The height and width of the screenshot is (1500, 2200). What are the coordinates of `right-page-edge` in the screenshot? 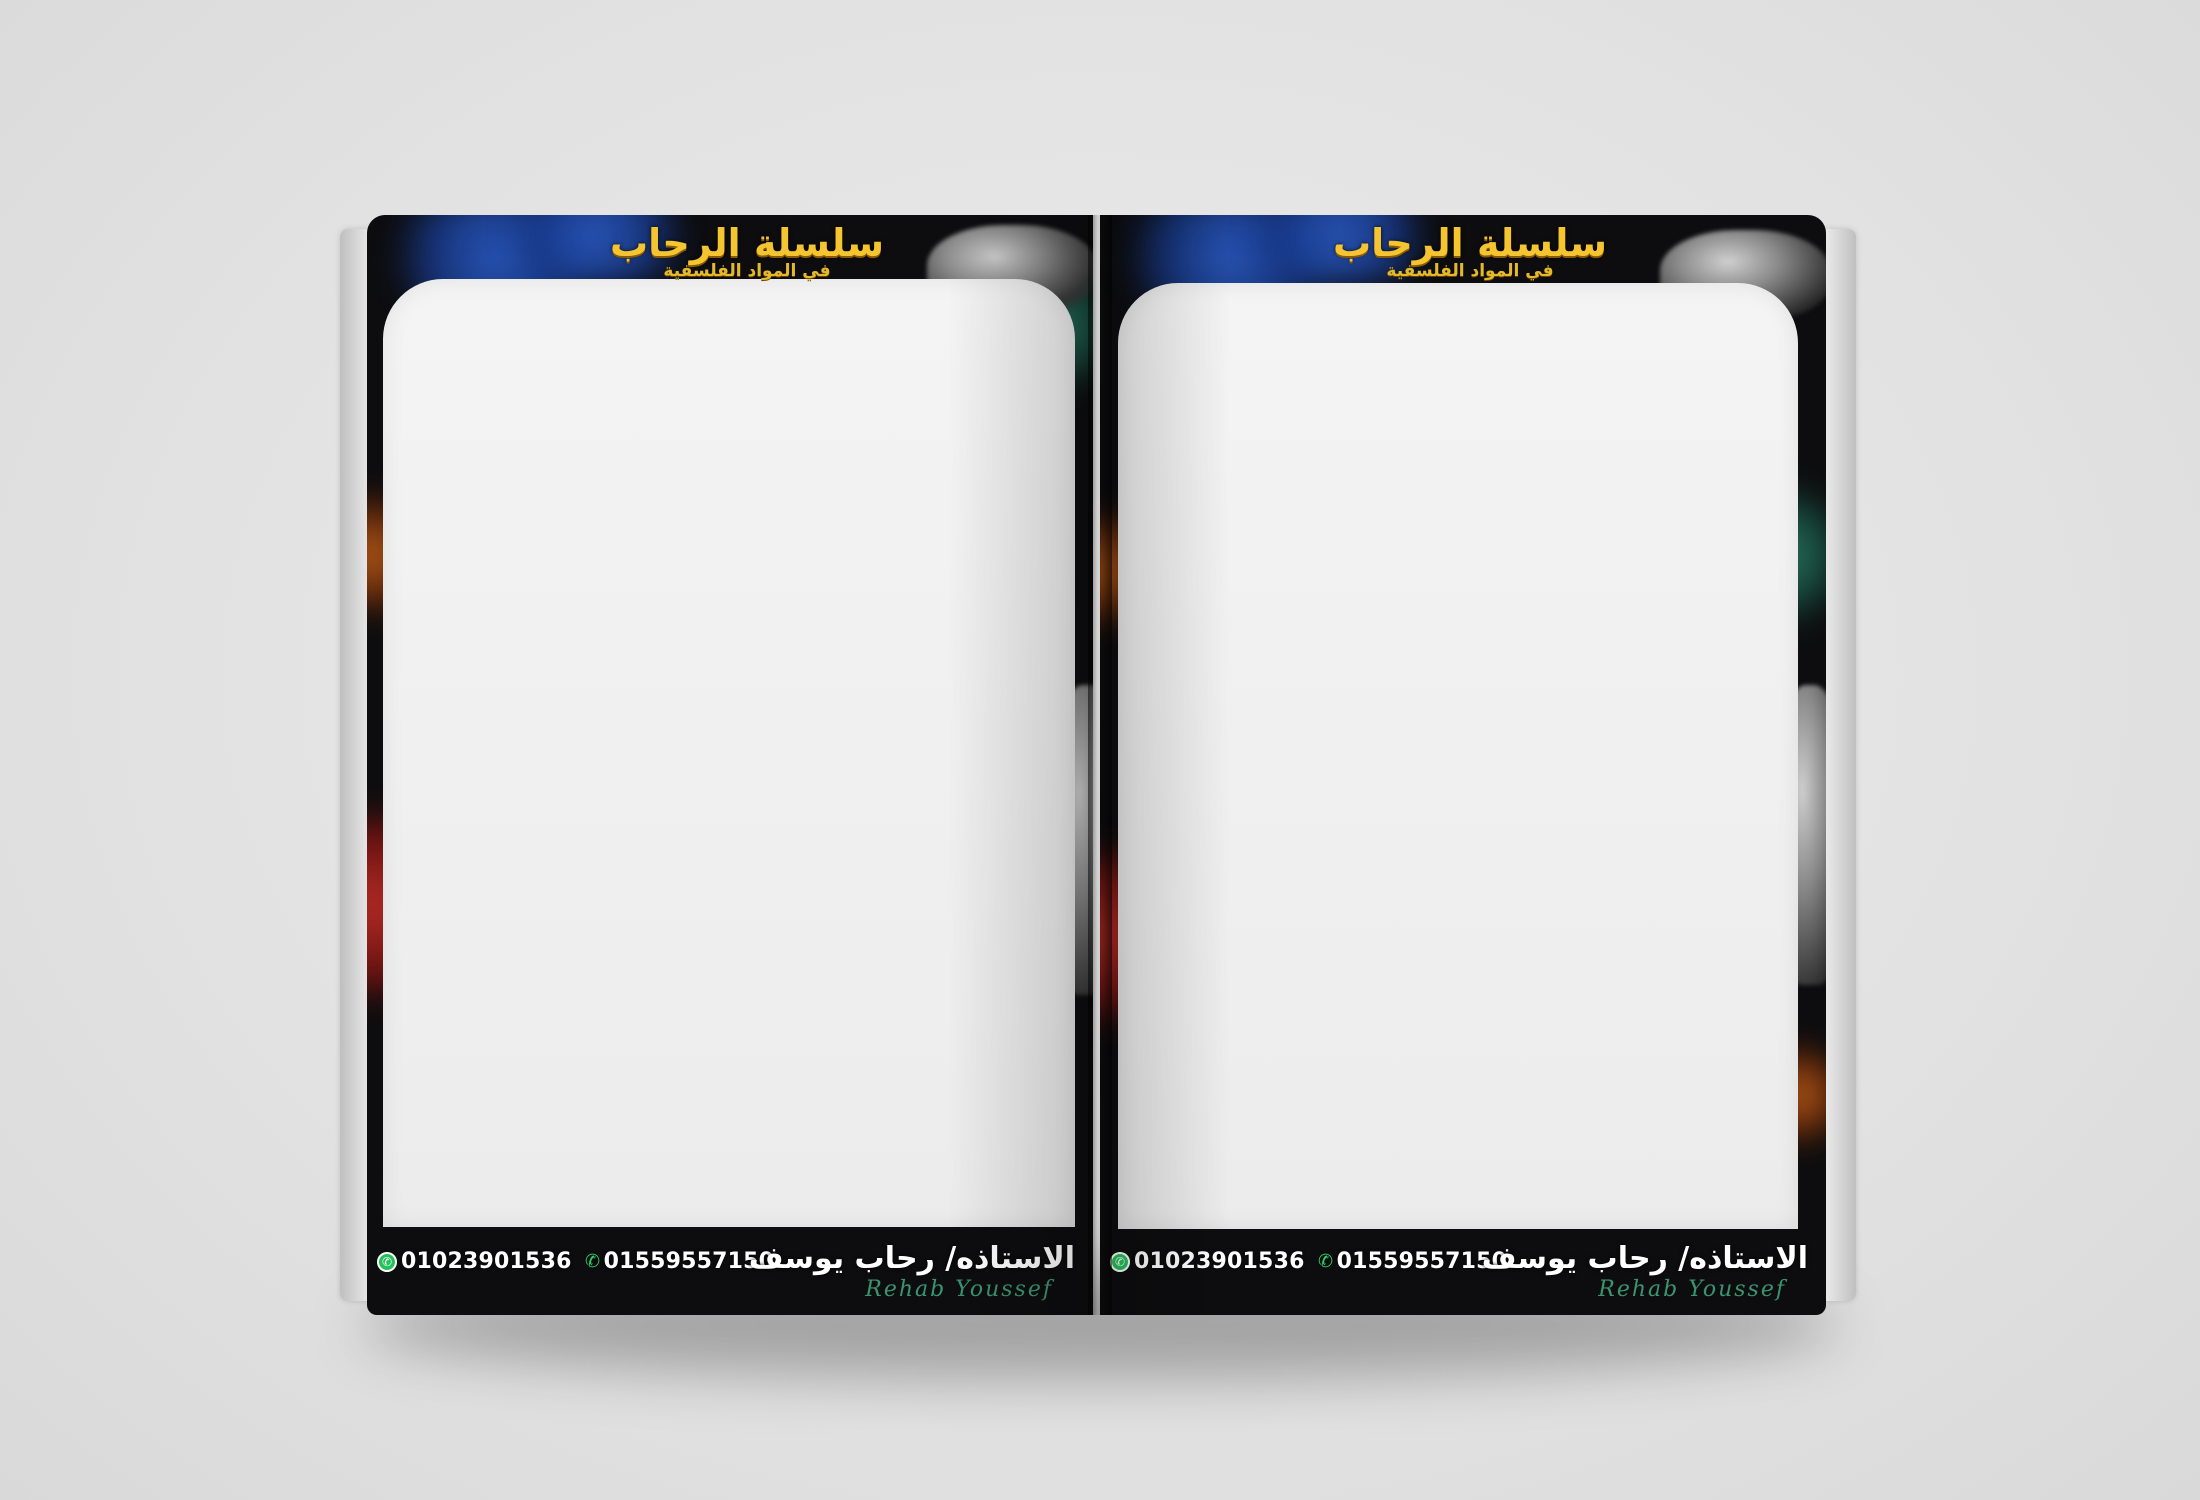 It's located at (1841, 765).